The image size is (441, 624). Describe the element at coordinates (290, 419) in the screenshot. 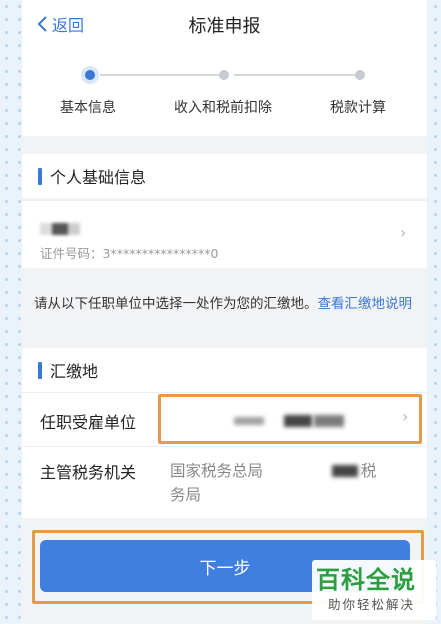

I see `employer-highlight` at that location.